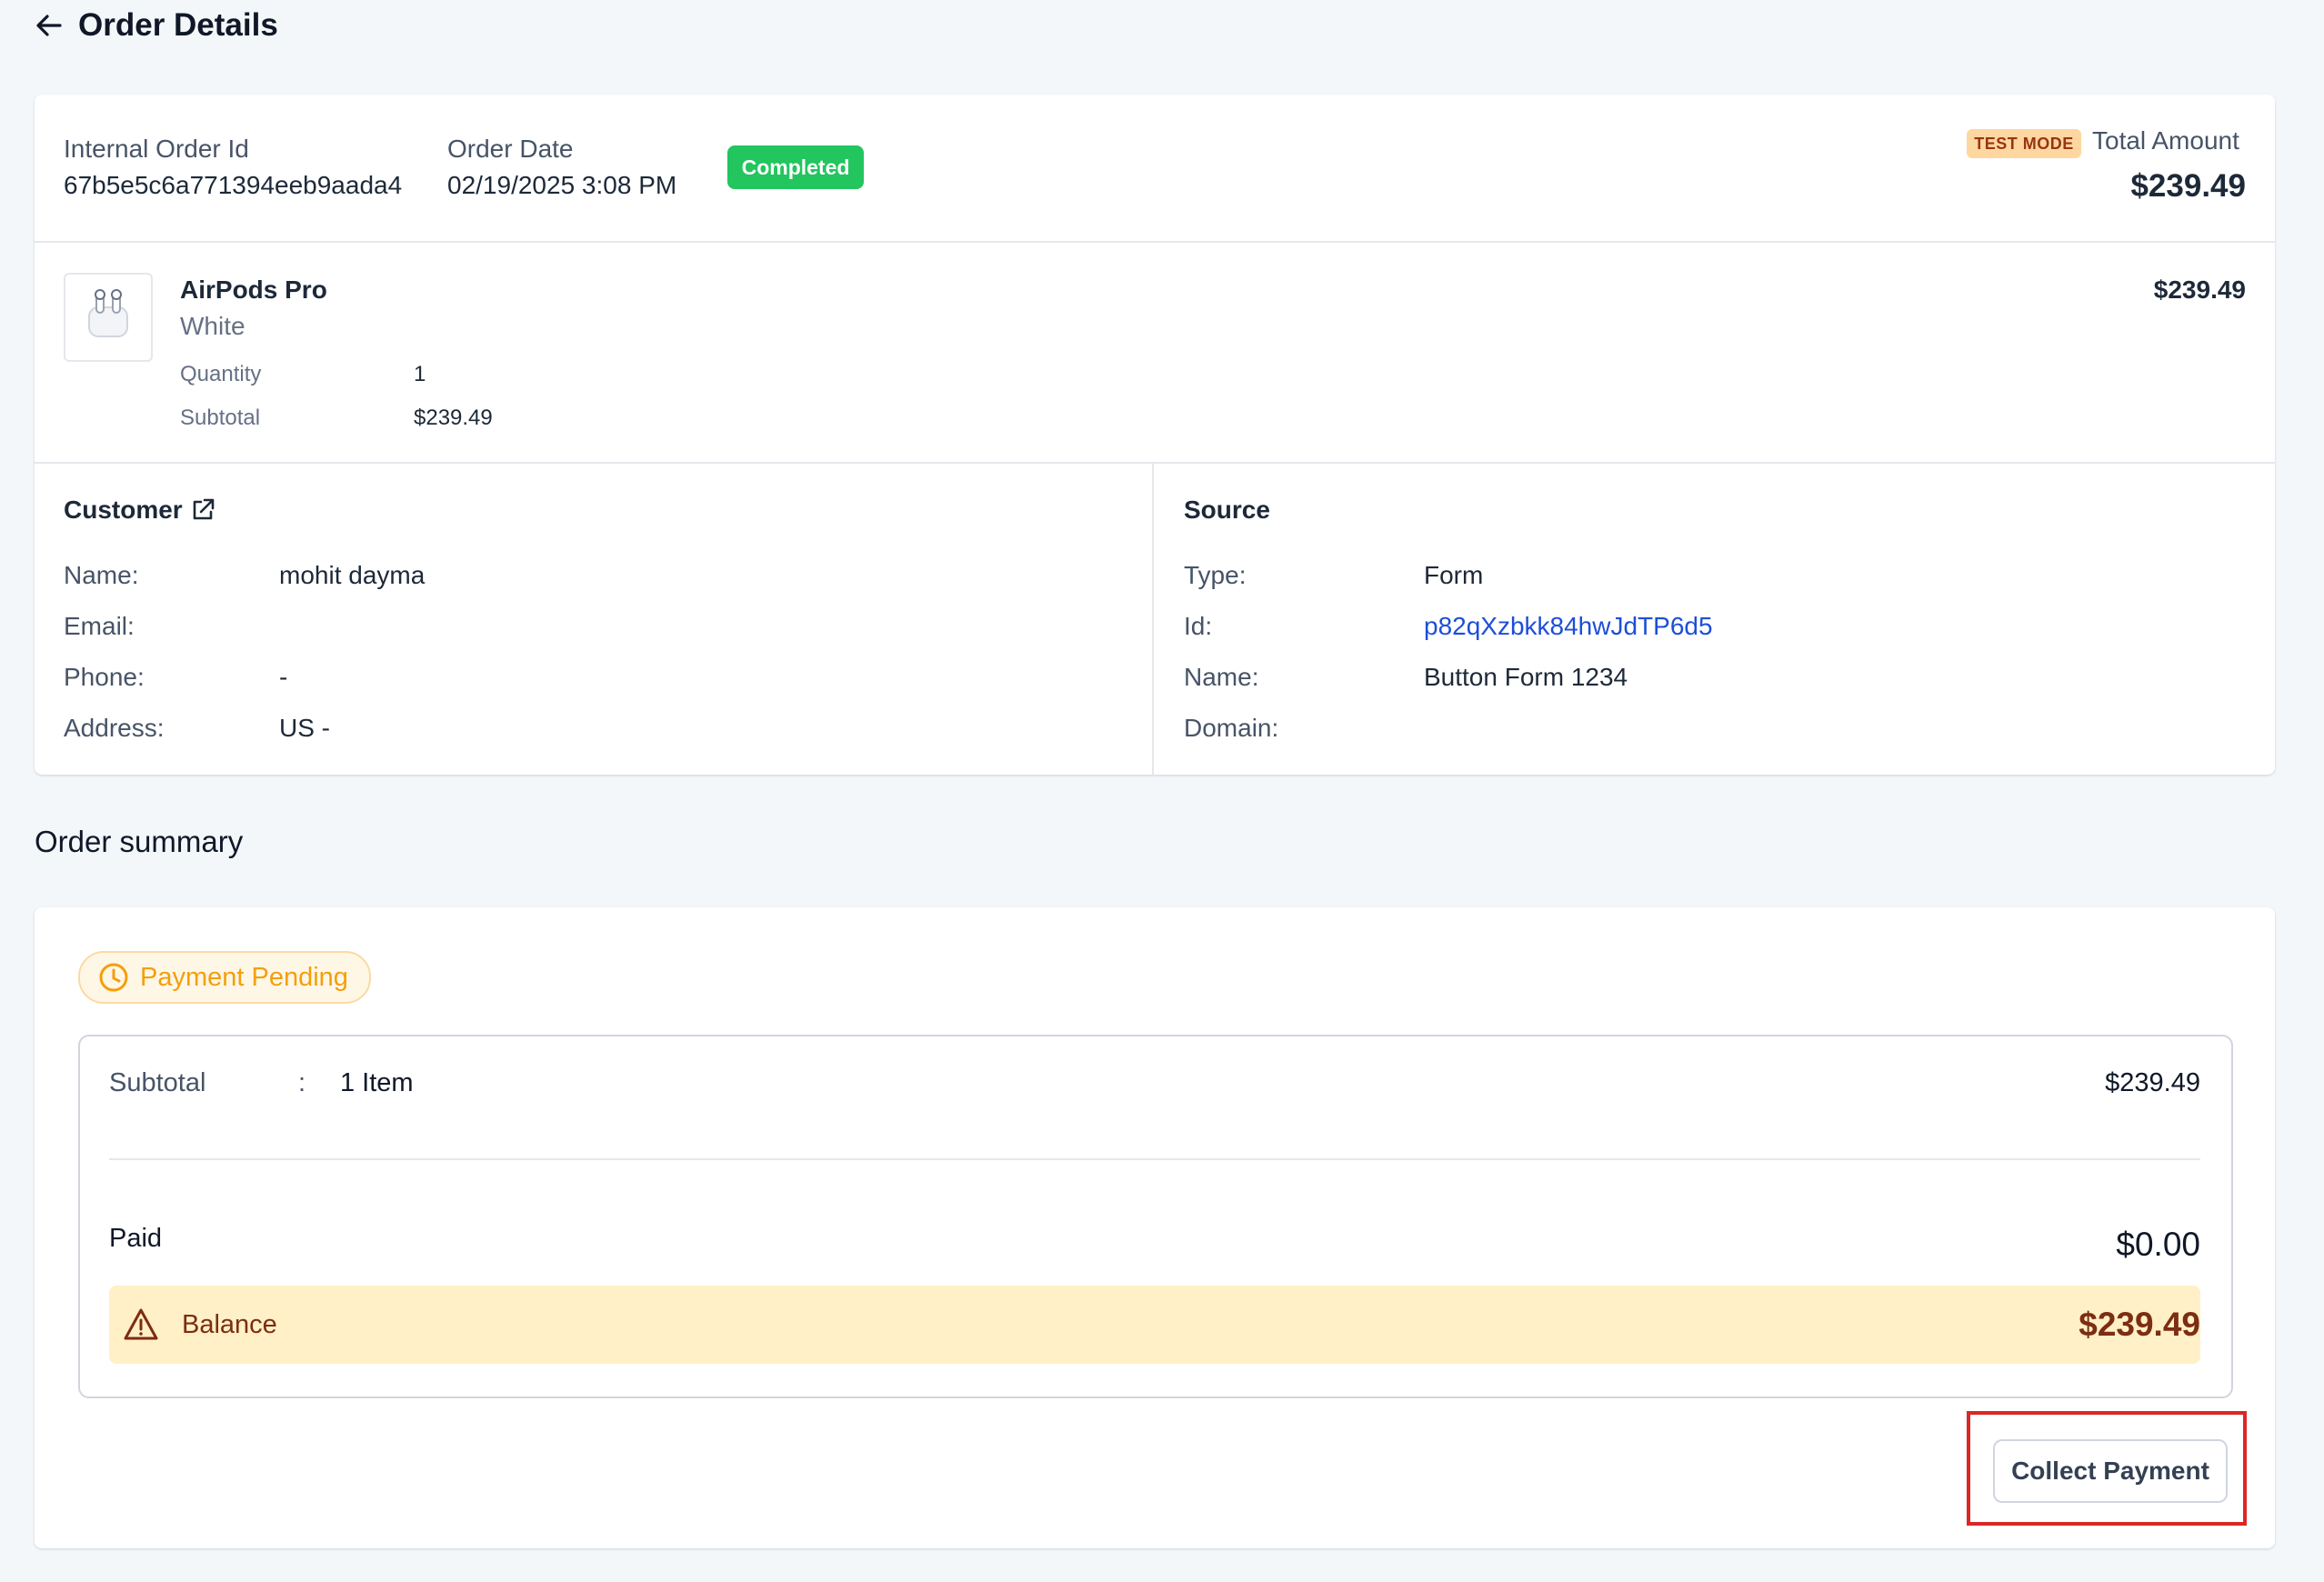 This screenshot has width=2324, height=1582. I want to click on paid-label: Paid, so click(136, 1238).